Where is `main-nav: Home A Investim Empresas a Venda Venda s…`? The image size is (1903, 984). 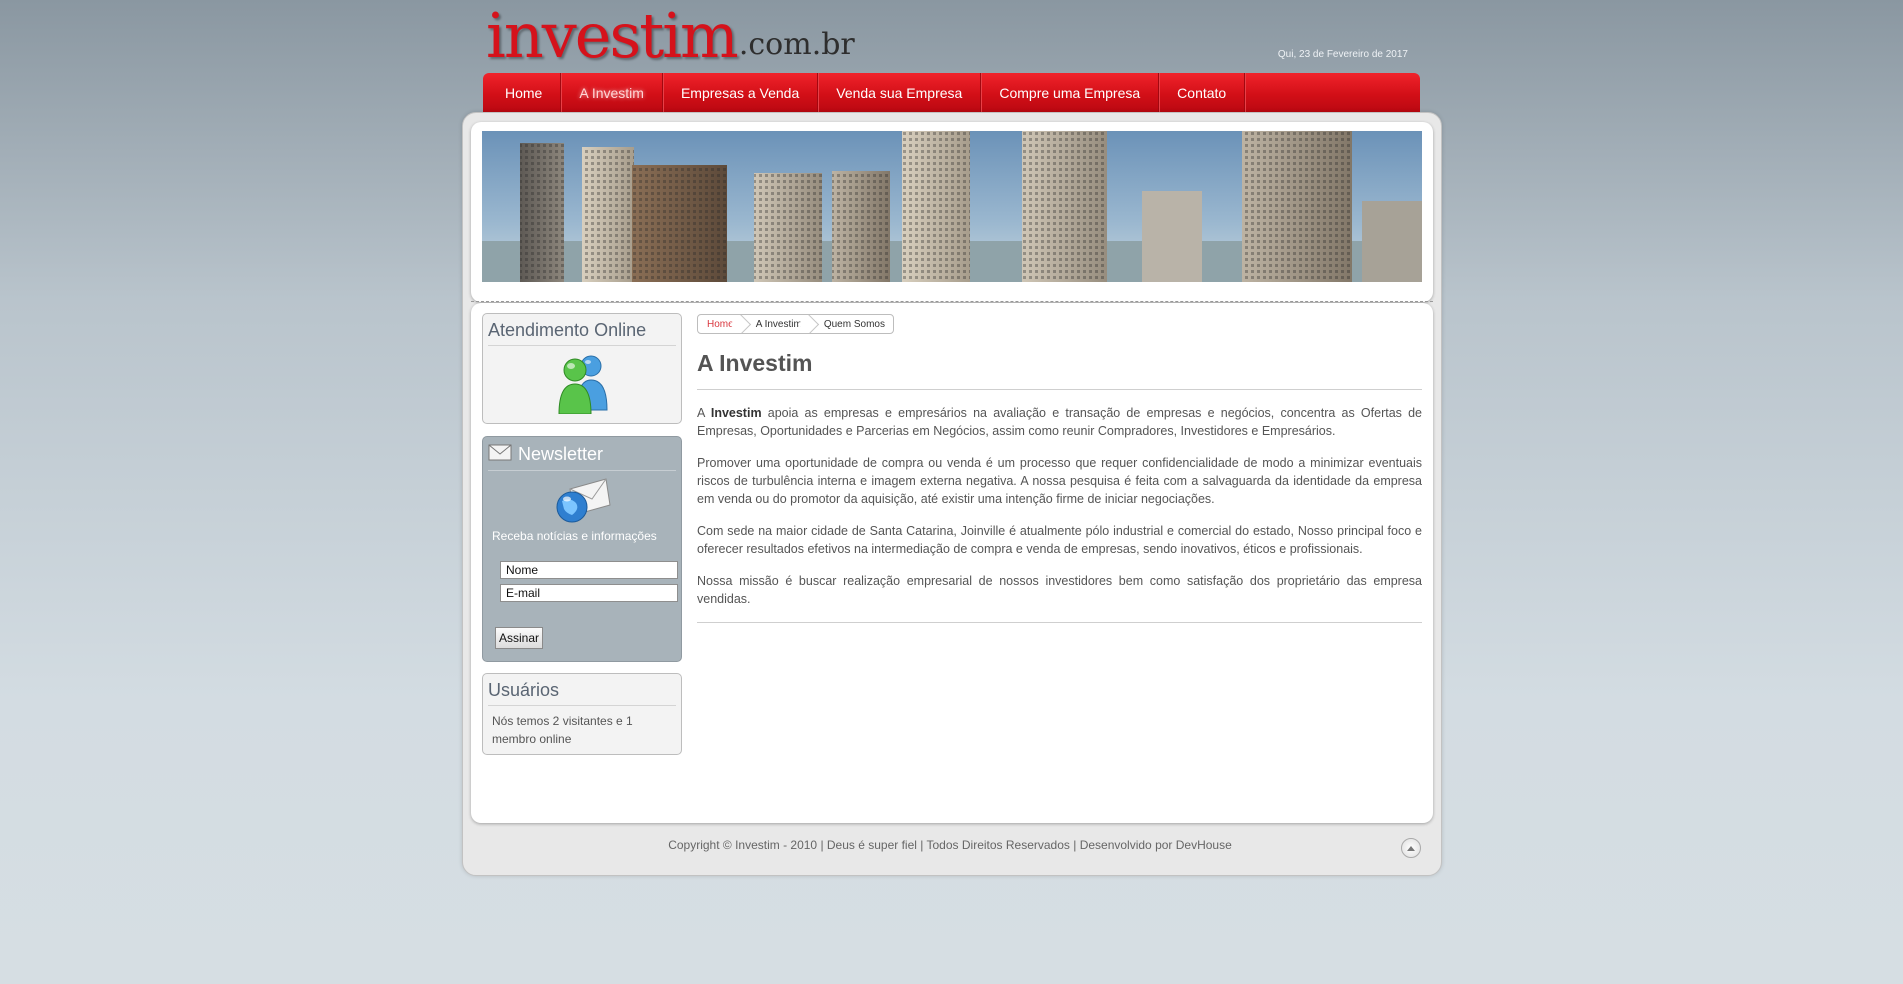
main-nav: Home A Investim Empresas a Venda Venda s… is located at coordinates (951, 93).